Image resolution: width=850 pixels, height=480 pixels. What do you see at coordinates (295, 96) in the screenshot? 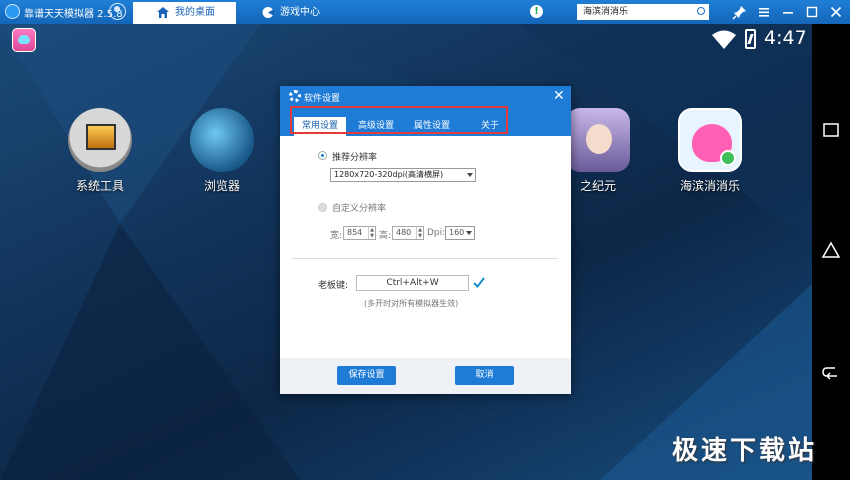
I see `gear-icon` at bounding box center [295, 96].